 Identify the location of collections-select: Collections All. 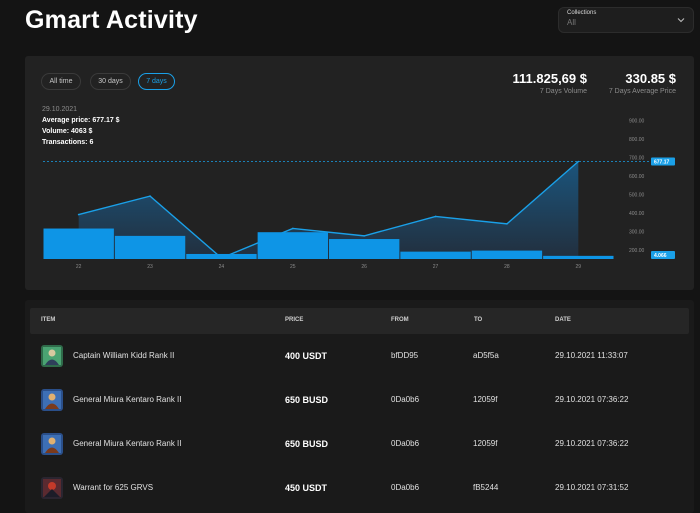
(626, 20).